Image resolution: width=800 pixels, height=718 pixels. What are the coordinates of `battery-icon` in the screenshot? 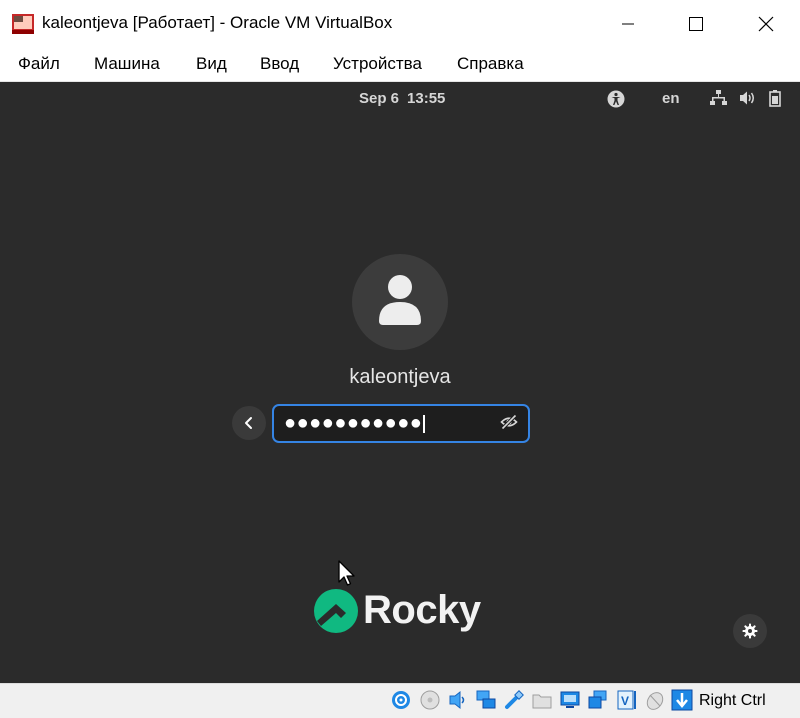 It's located at (775, 101).